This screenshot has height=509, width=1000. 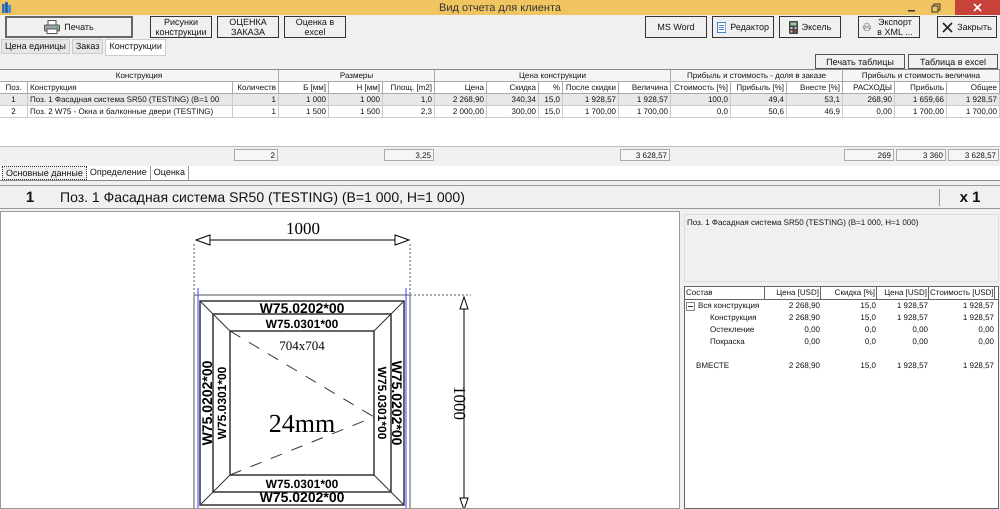 I want to click on column-header: Величина, so click(x=645, y=88).